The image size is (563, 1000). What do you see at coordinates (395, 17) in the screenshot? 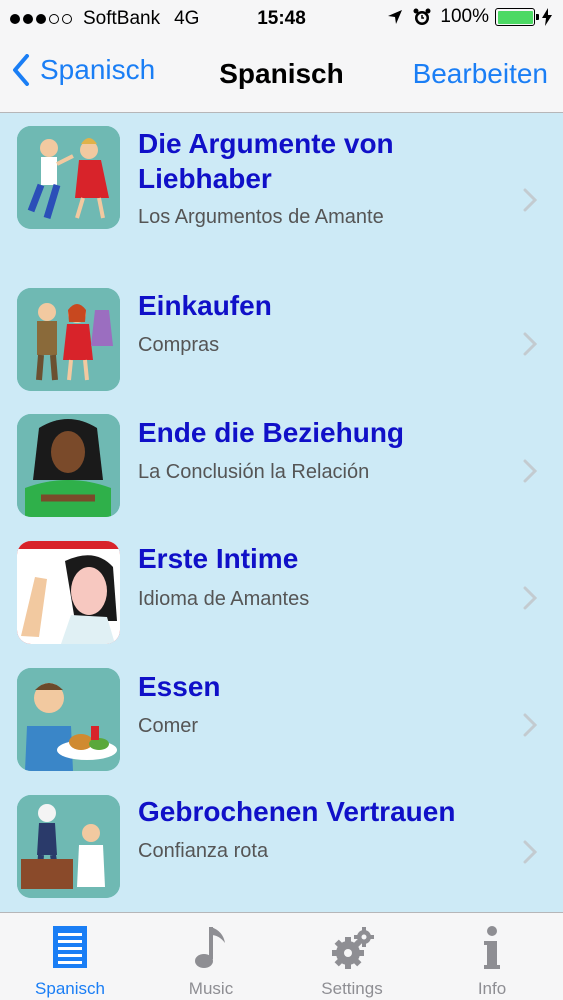
I see `location-arrow-icon` at bounding box center [395, 17].